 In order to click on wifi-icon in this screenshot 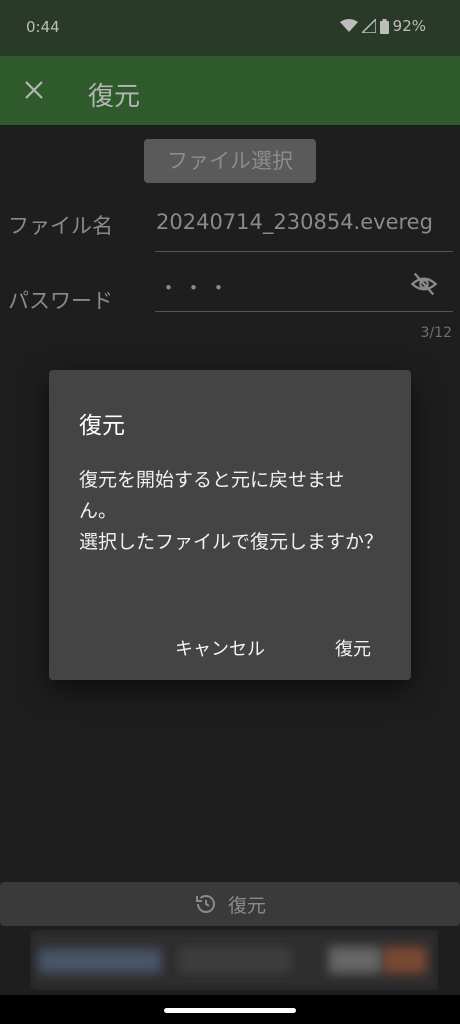, I will do `click(348, 25)`.